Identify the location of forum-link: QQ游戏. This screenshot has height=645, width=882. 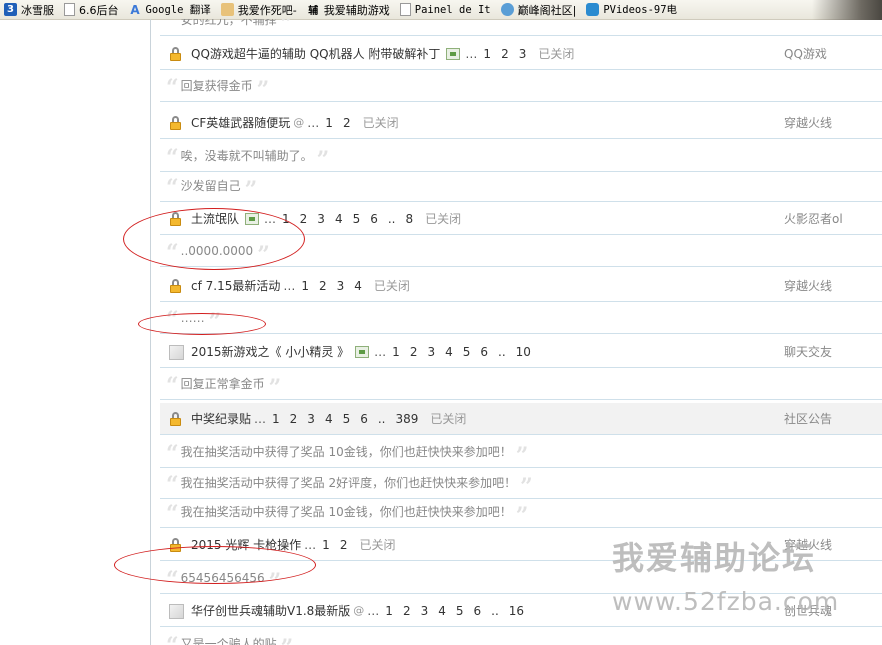
(805, 54).